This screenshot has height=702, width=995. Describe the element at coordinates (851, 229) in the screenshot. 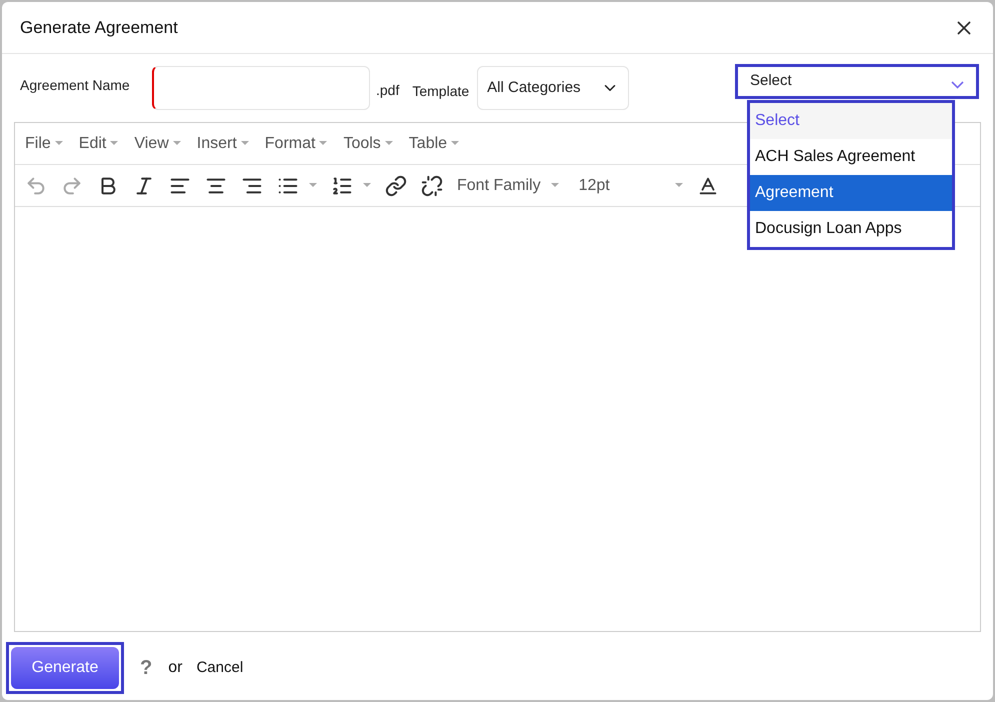

I see `dropdown-option: Docusign Loan Apps` at that location.